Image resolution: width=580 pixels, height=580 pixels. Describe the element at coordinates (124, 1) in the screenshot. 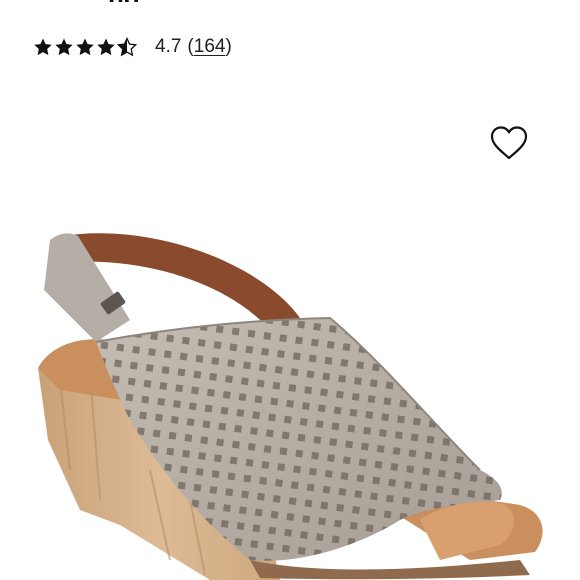

I see `product-title-fragment: ng` at that location.